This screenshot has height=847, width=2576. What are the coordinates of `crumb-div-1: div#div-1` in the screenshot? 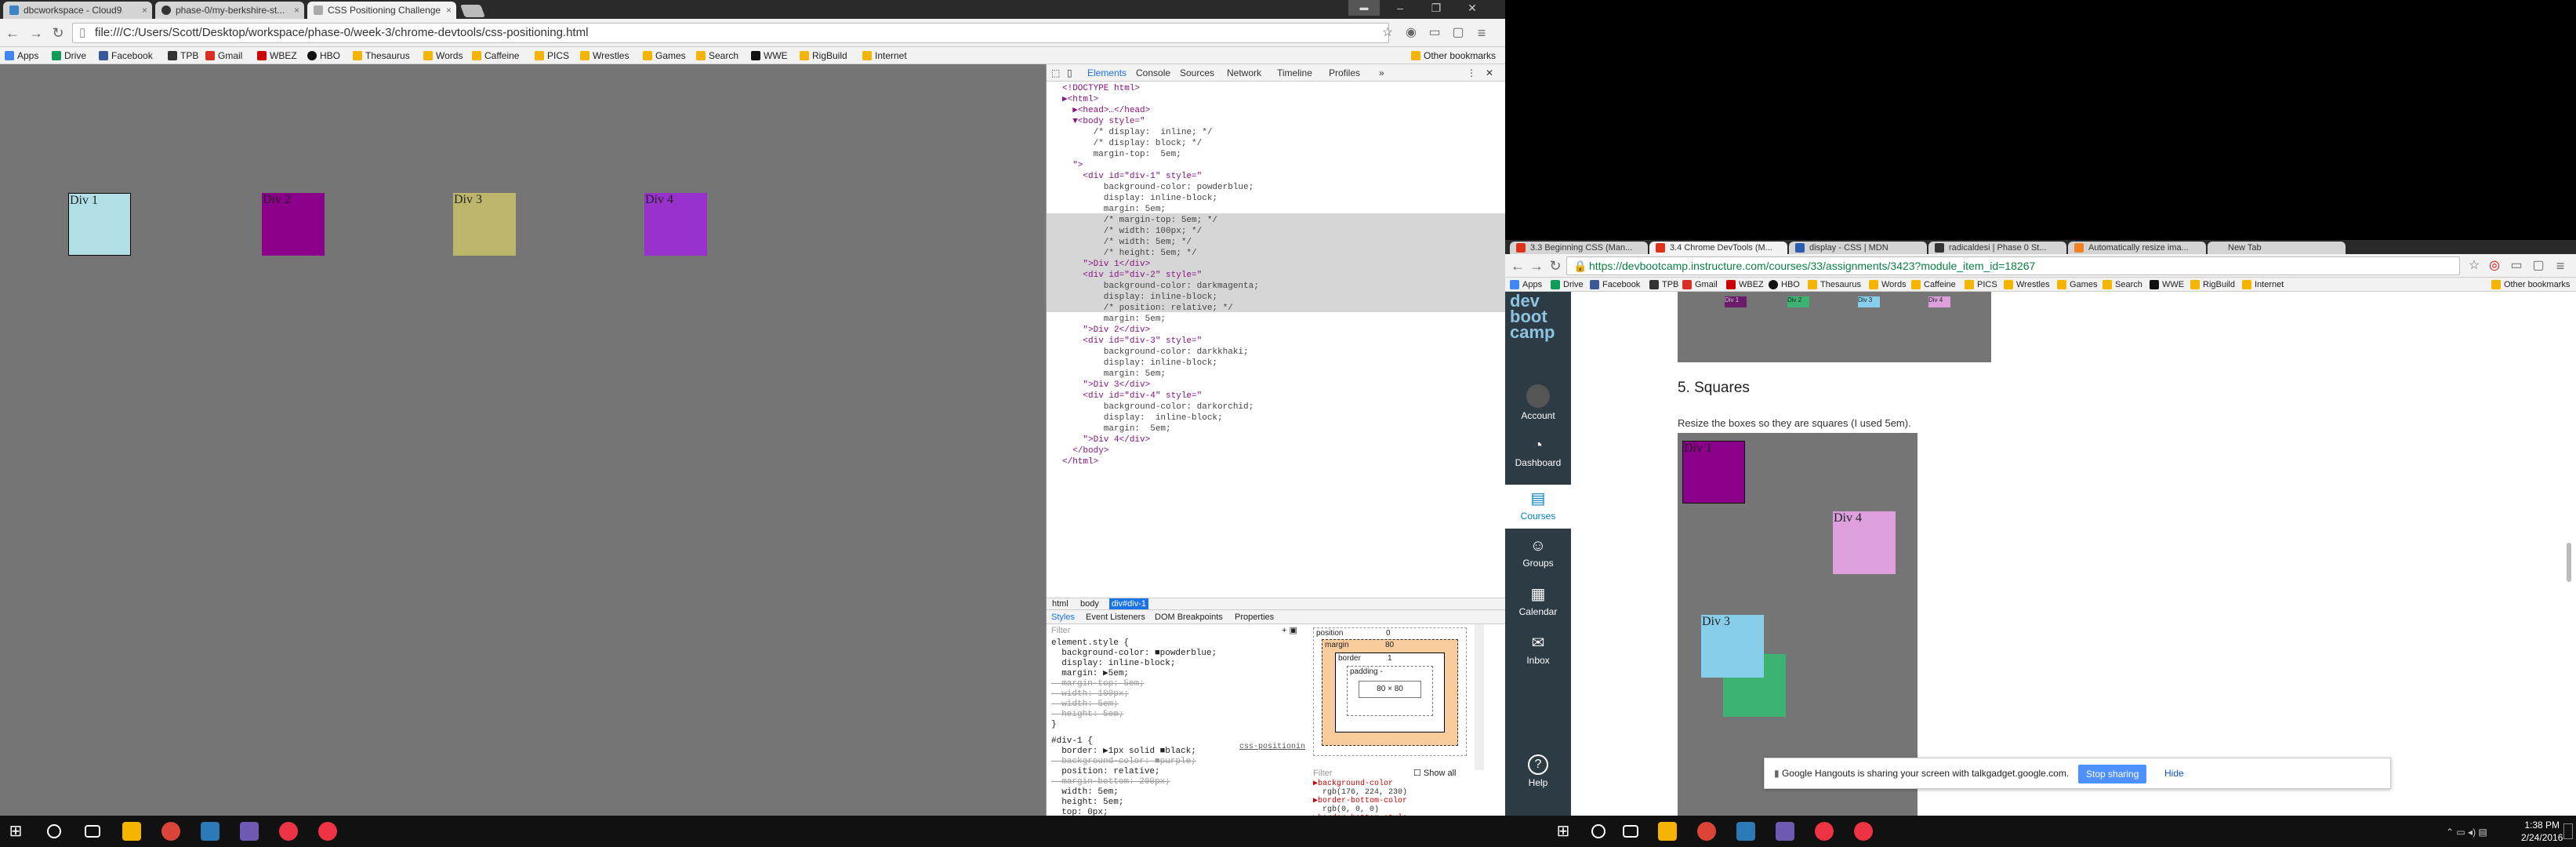 It's located at (1129, 603).